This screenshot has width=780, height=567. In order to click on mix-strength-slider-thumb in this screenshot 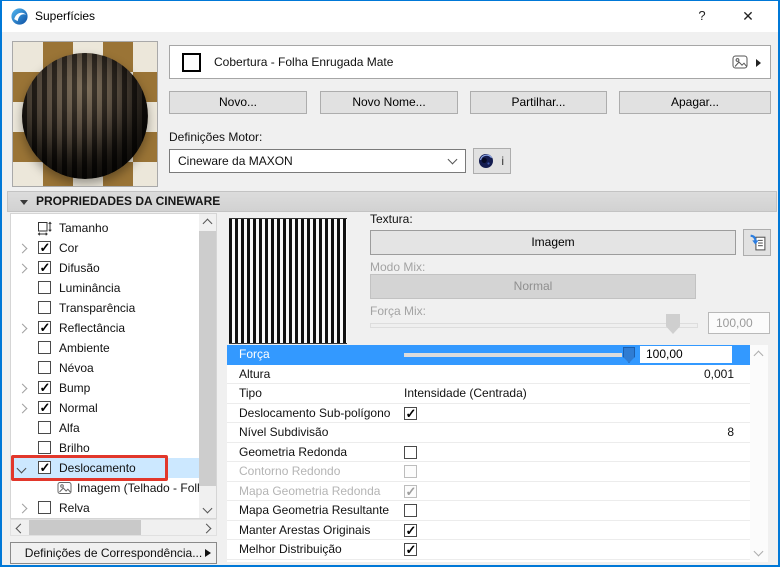, I will do `click(673, 324)`.